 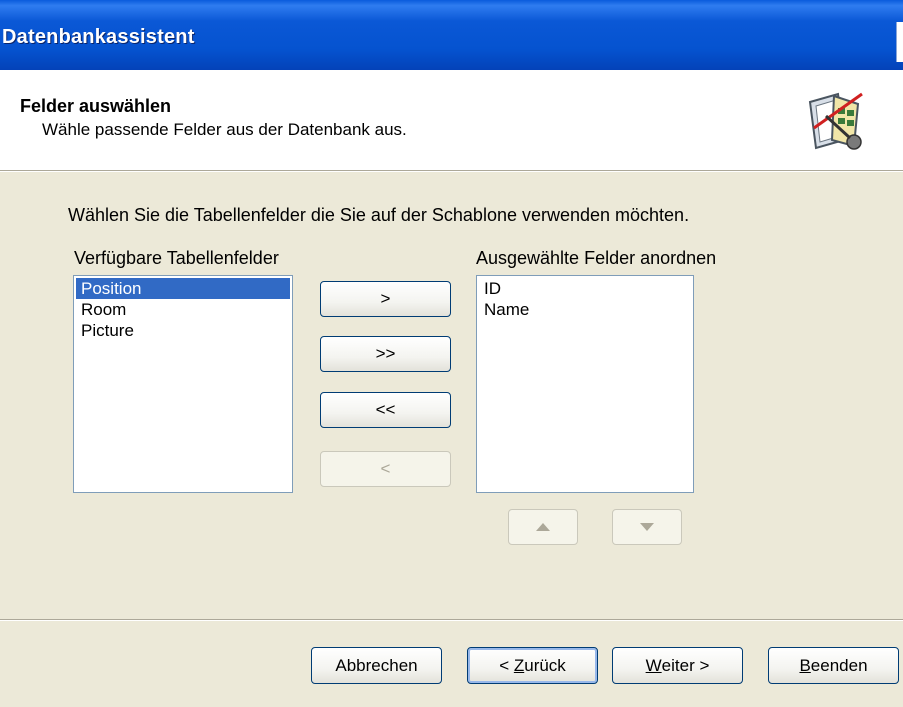 What do you see at coordinates (451, 171) in the screenshot?
I see `header-separator` at bounding box center [451, 171].